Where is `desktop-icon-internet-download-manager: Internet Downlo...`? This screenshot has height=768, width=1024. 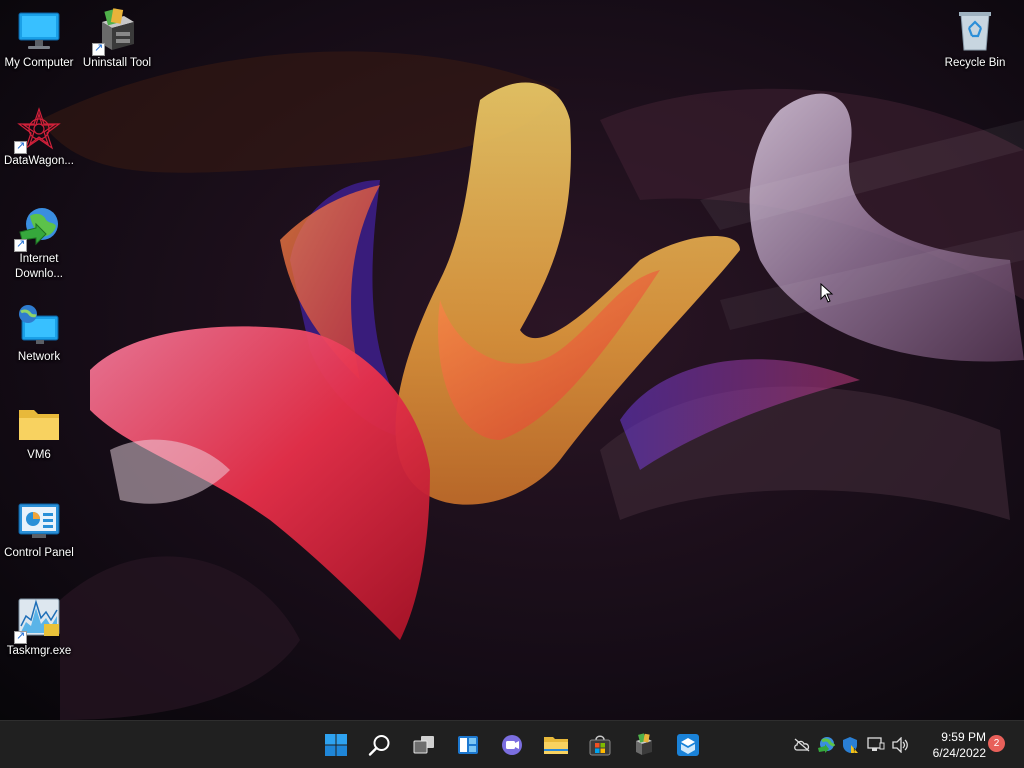
desktop-icon-internet-download-manager: Internet Downlo... is located at coordinates (39, 239).